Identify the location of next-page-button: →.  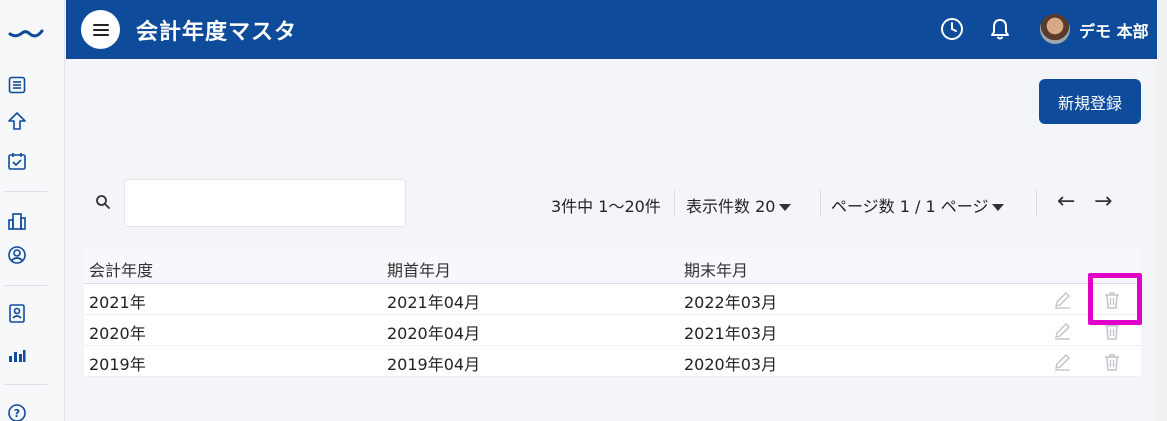
(1103, 201).